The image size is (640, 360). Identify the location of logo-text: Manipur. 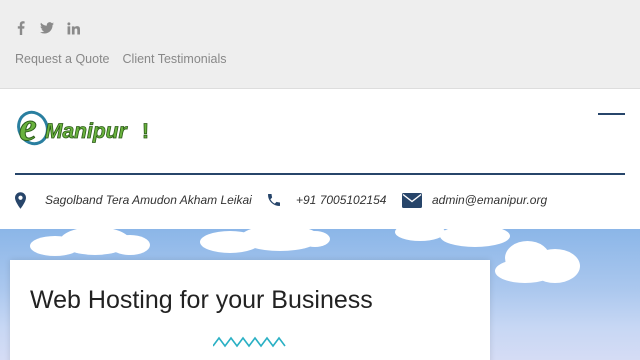
(86, 131).